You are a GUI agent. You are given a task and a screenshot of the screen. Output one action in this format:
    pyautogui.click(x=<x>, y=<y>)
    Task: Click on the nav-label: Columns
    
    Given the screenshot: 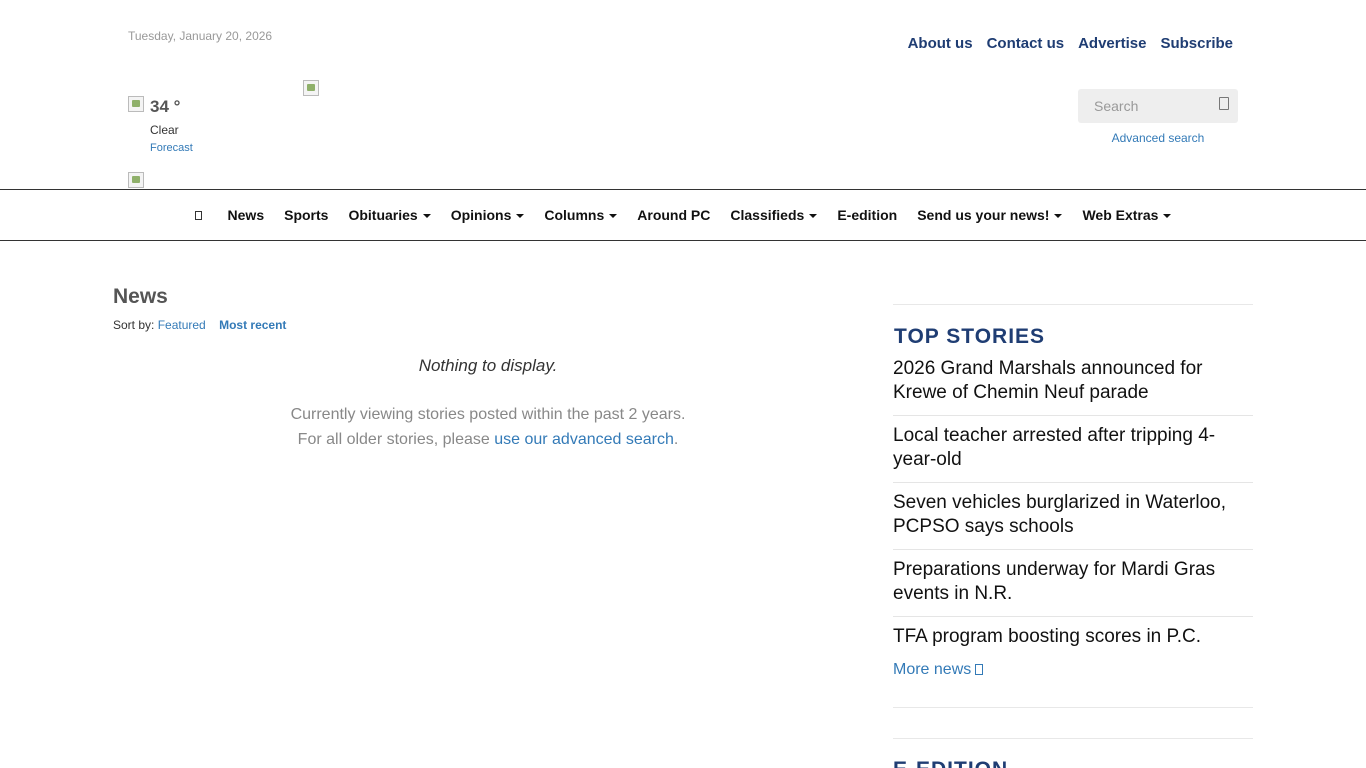 What is the action you would take?
    pyautogui.click(x=574, y=215)
    